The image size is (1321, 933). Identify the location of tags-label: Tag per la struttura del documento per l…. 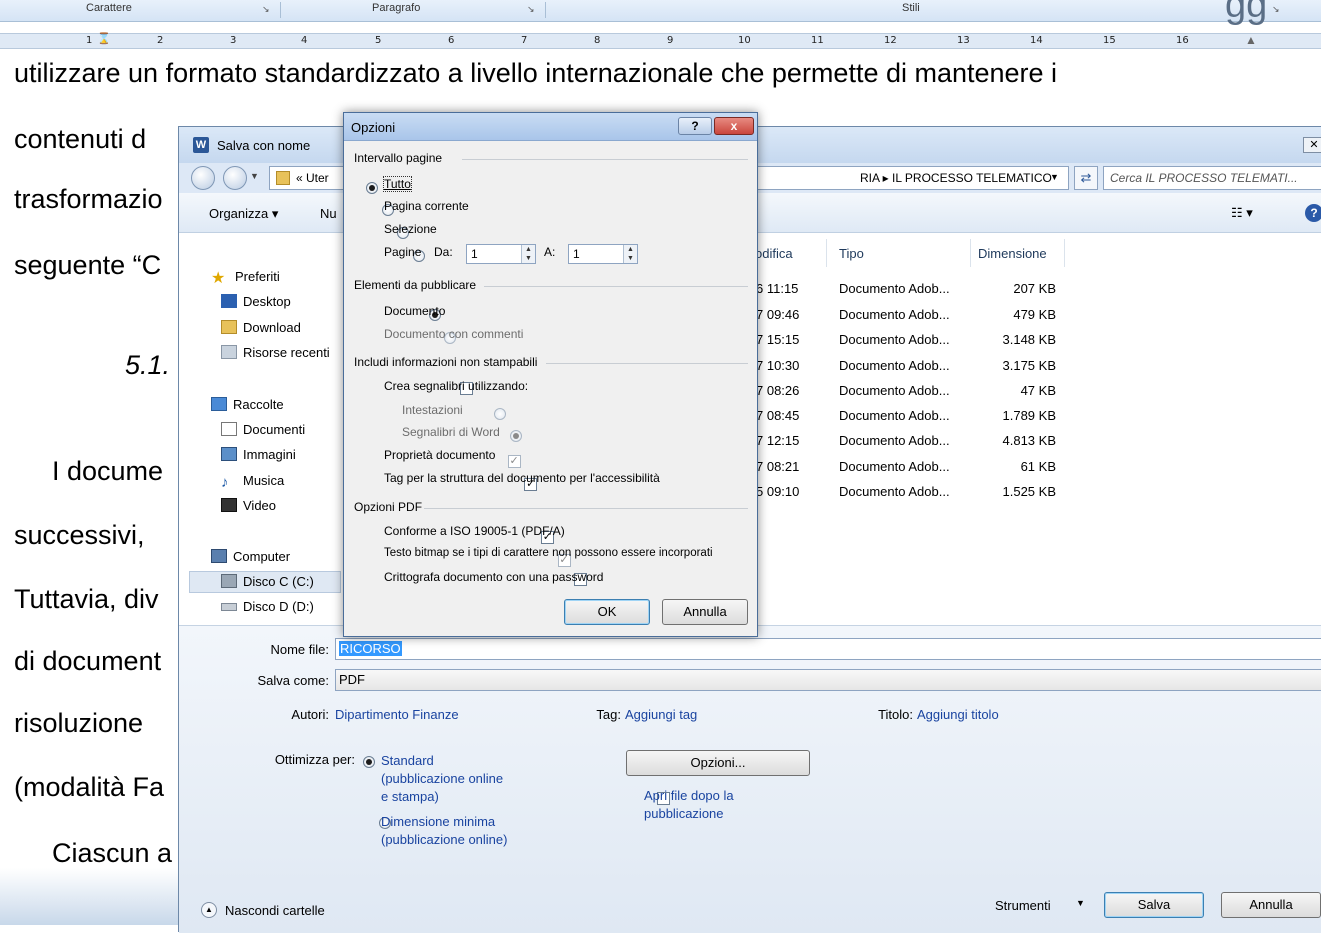
(522, 478).